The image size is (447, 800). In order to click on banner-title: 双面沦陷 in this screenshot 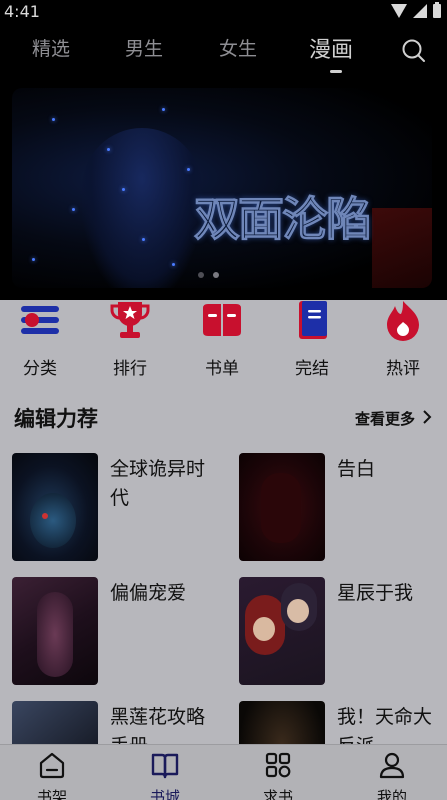, I will do `click(283, 219)`.